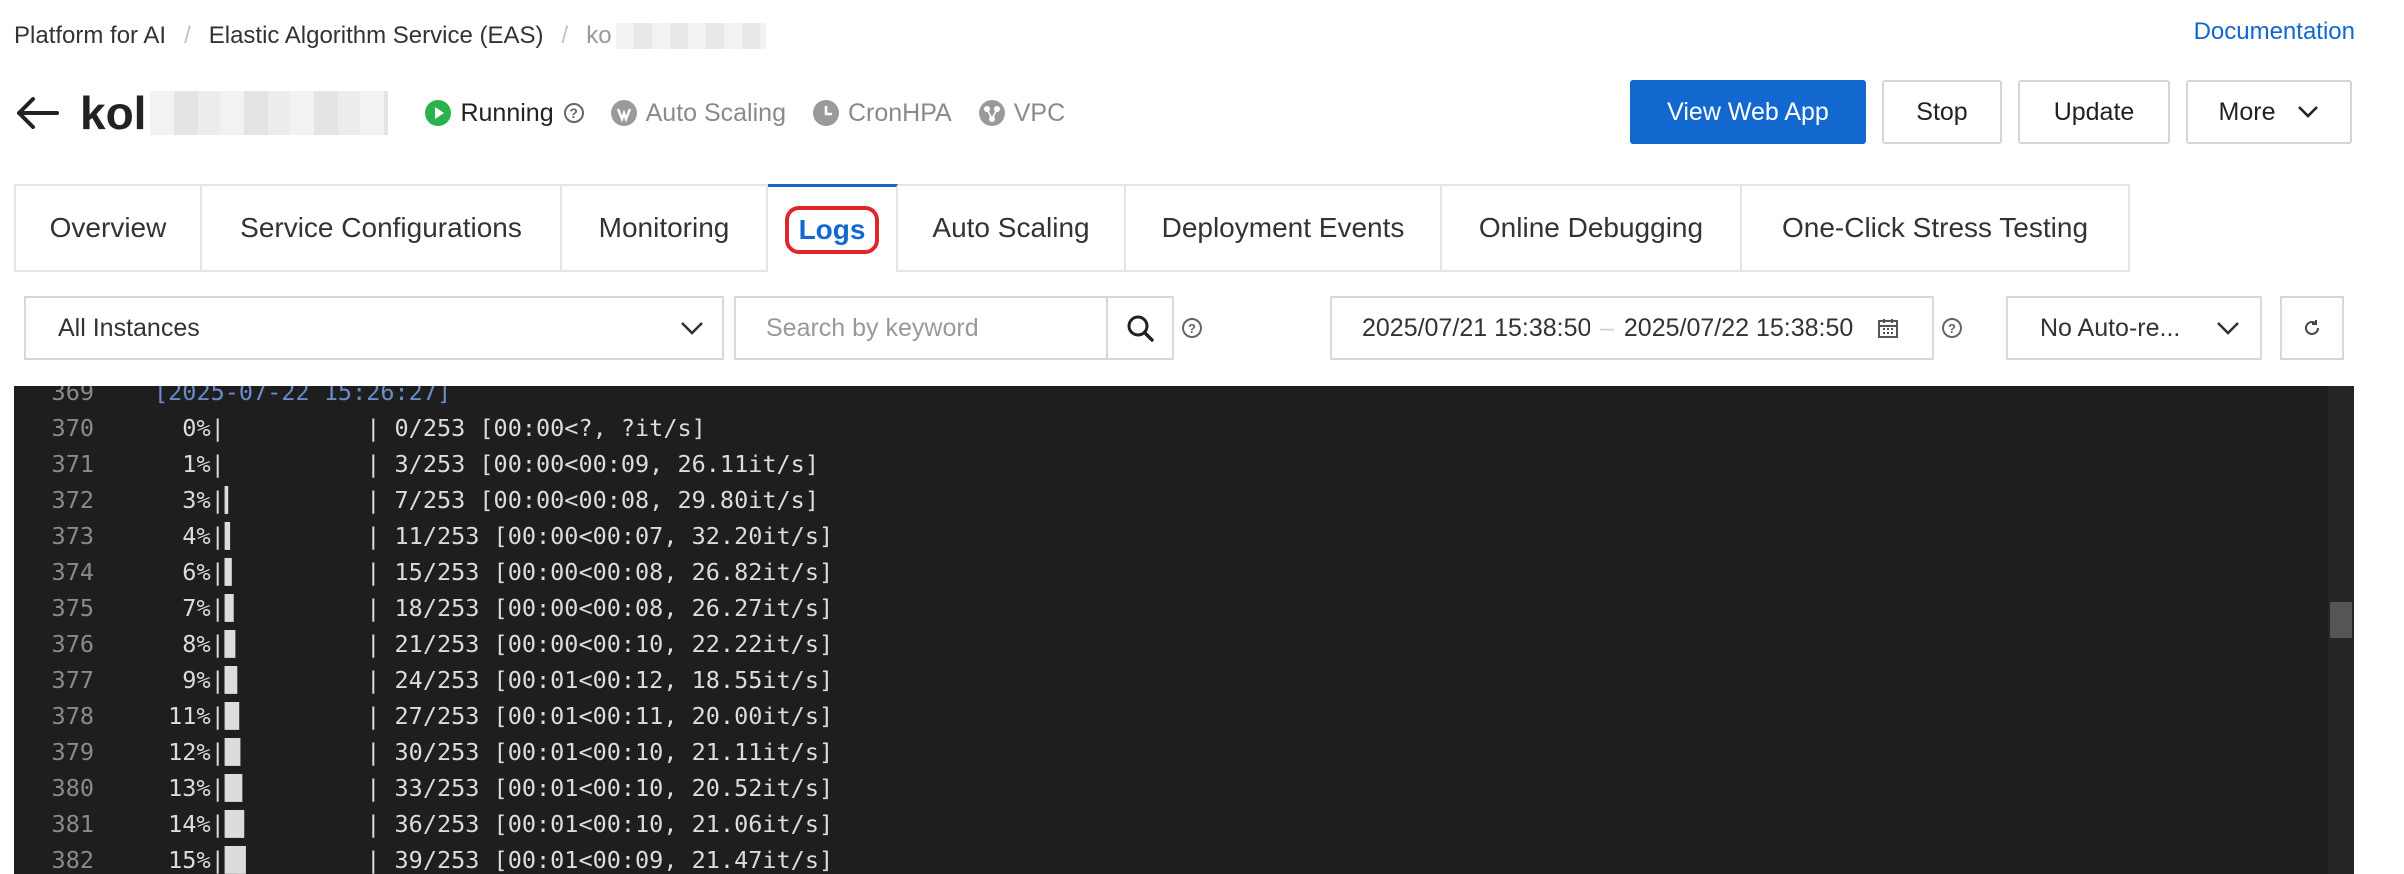  What do you see at coordinates (430, 428) in the screenshot?
I see `log-line-text: 0%| | 0/253 [00:00<?, ?it/s]` at bounding box center [430, 428].